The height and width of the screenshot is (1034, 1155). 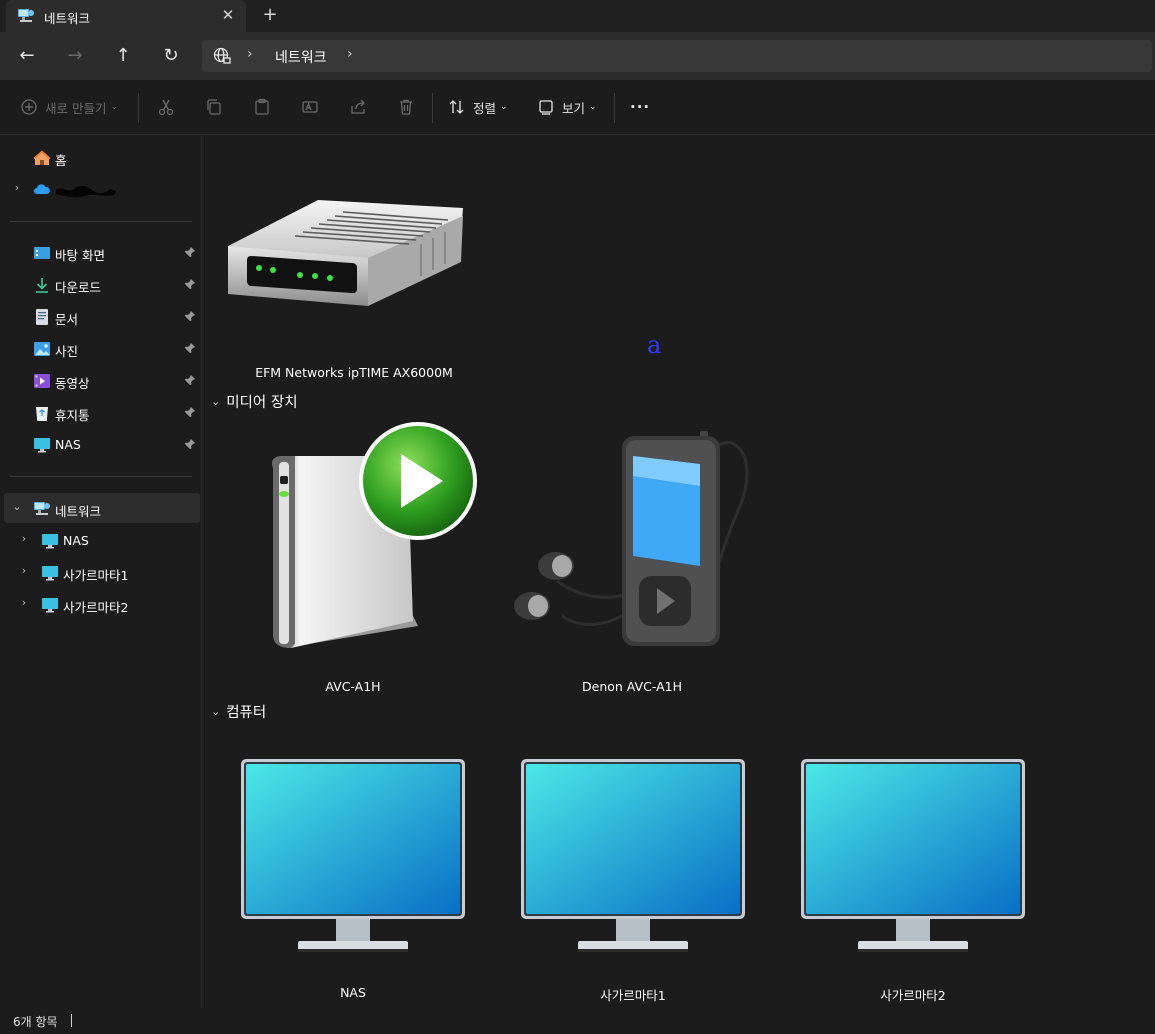 I want to click on group-header-media: ⌄ 미디어 장치, so click(x=254, y=401).